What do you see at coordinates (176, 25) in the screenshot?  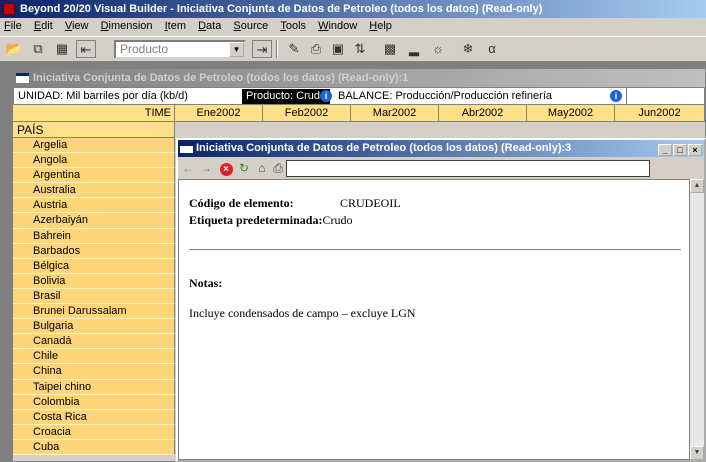 I see `menu-item: Item` at bounding box center [176, 25].